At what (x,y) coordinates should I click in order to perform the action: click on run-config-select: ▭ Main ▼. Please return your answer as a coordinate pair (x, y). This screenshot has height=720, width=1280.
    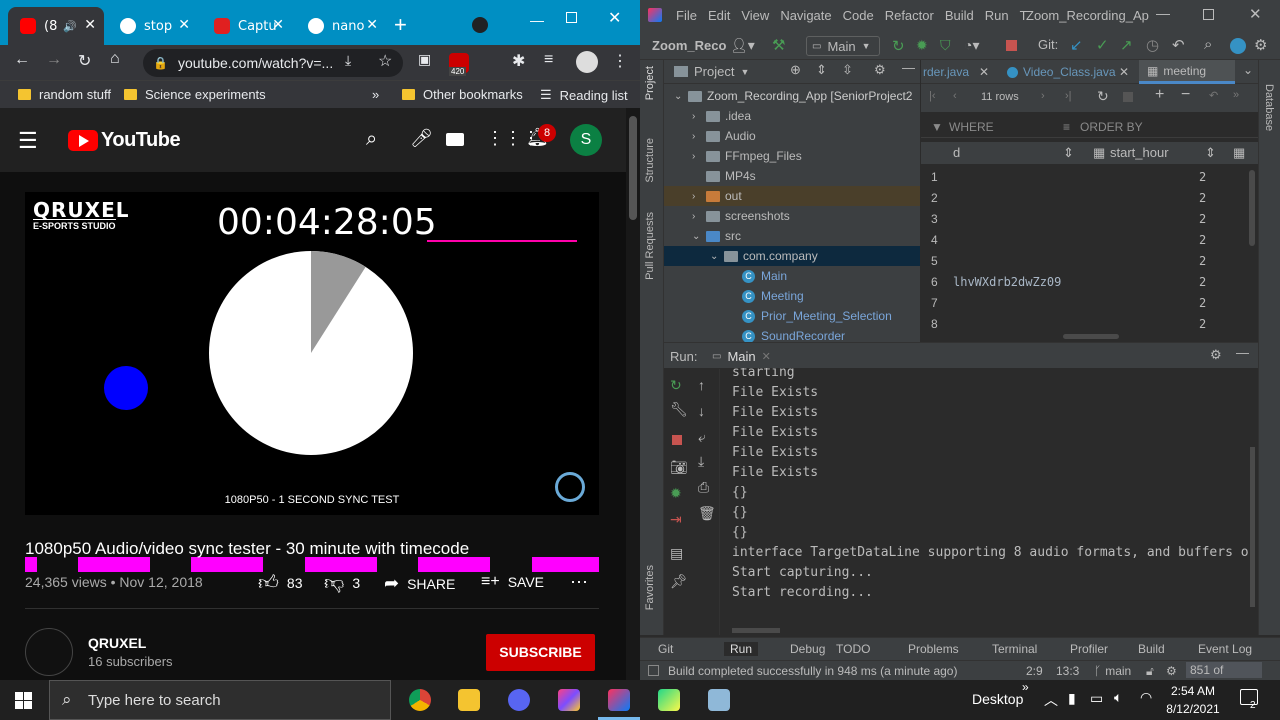
    Looking at the image, I should click on (843, 46).